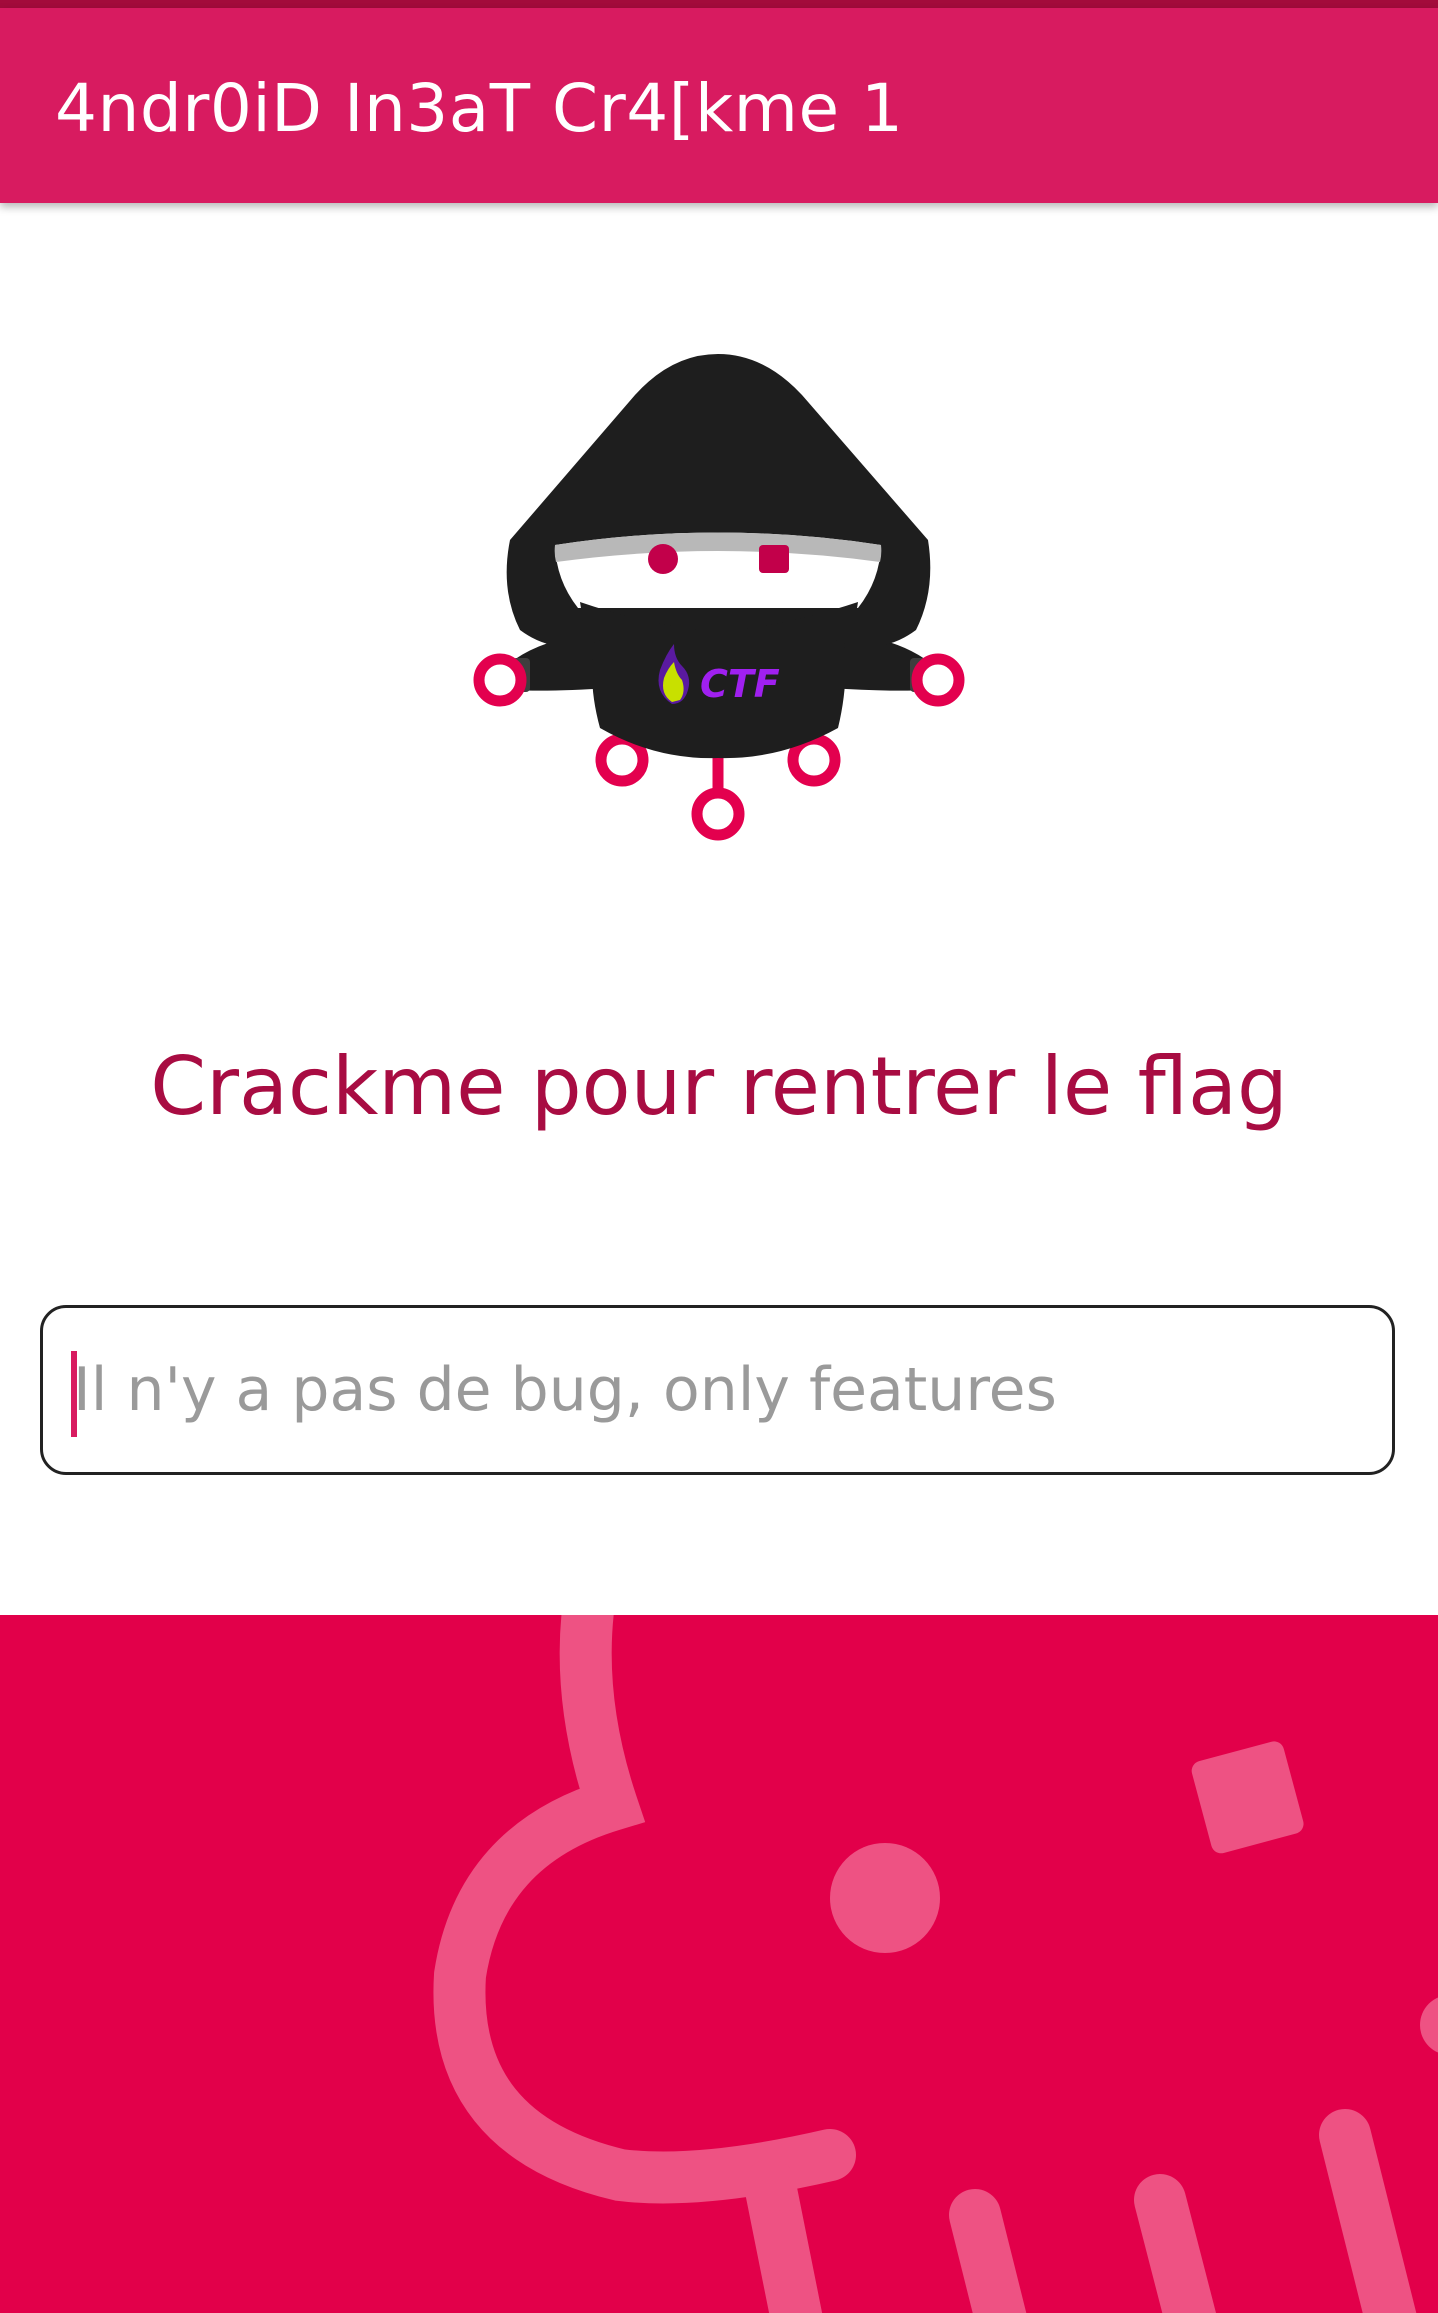  I want to click on flag-input-container, so click(717, 1390).